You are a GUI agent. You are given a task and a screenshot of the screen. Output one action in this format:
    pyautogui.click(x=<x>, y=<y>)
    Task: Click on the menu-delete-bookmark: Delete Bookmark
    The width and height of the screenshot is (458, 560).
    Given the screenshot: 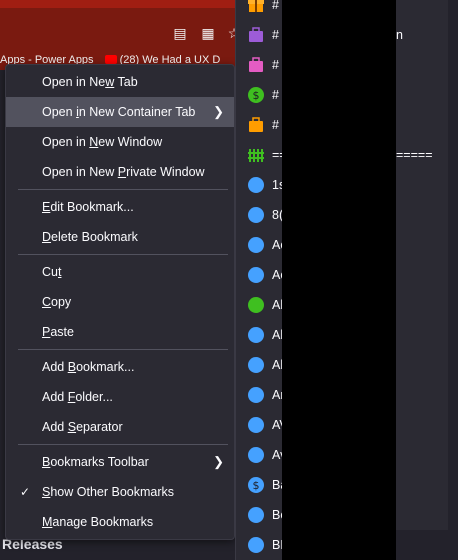 What is the action you would take?
    pyautogui.click(x=120, y=237)
    